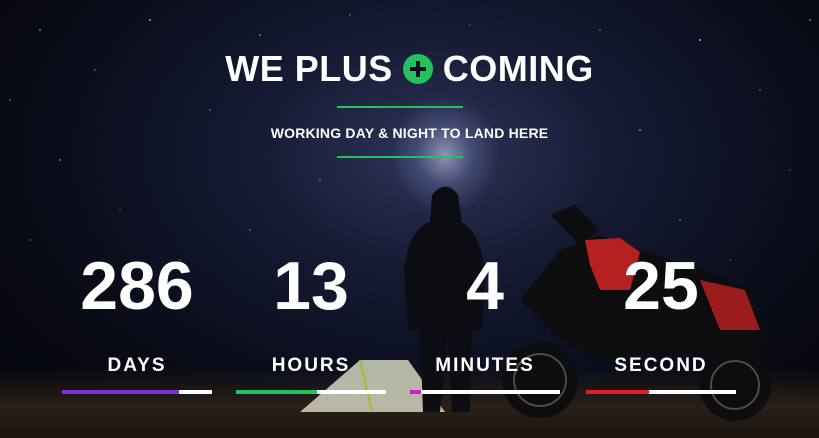 The width and height of the screenshot is (819, 438). I want to click on days-progress-fill, so click(120, 392).